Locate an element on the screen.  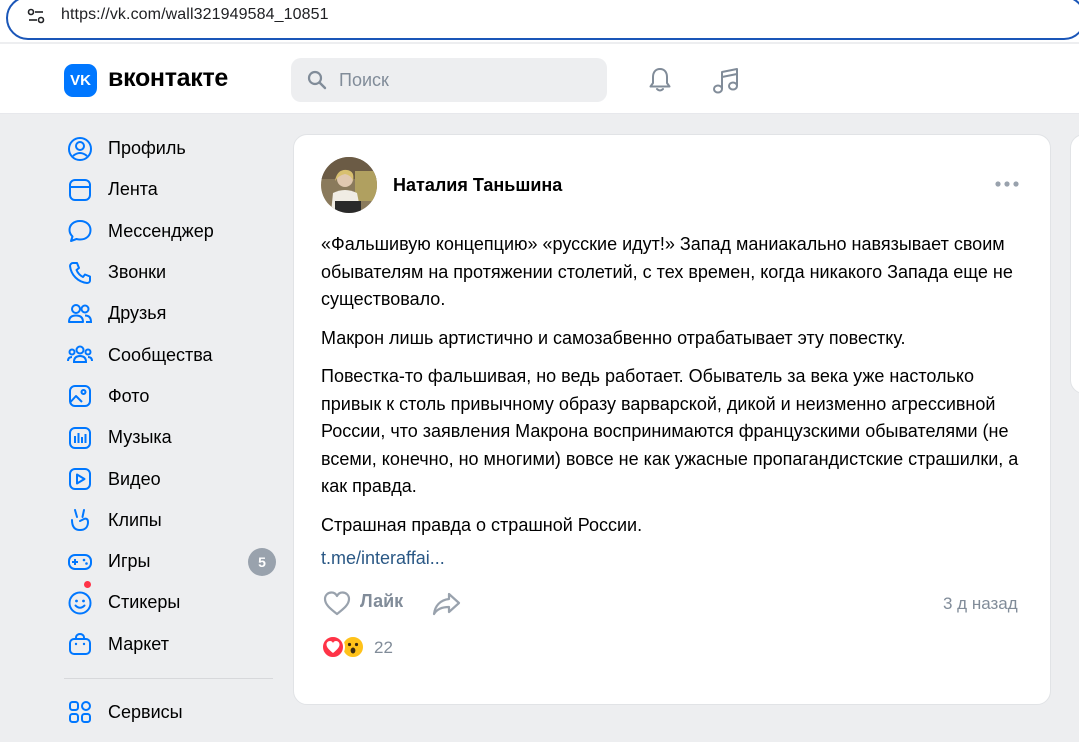
vk-logo-text: вконтакте is located at coordinates (168, 78).